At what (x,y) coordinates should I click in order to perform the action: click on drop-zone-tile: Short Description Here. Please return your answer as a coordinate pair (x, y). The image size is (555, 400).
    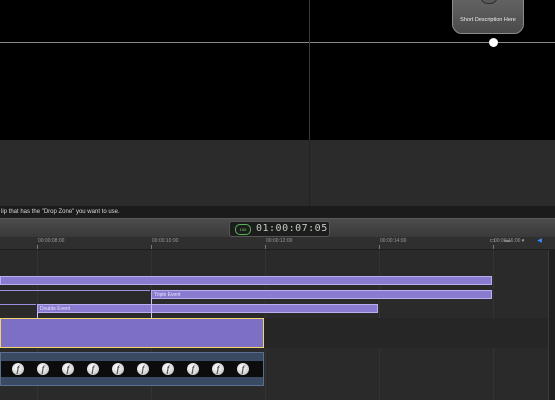
    Looking at the image, I should click on (488, 17).